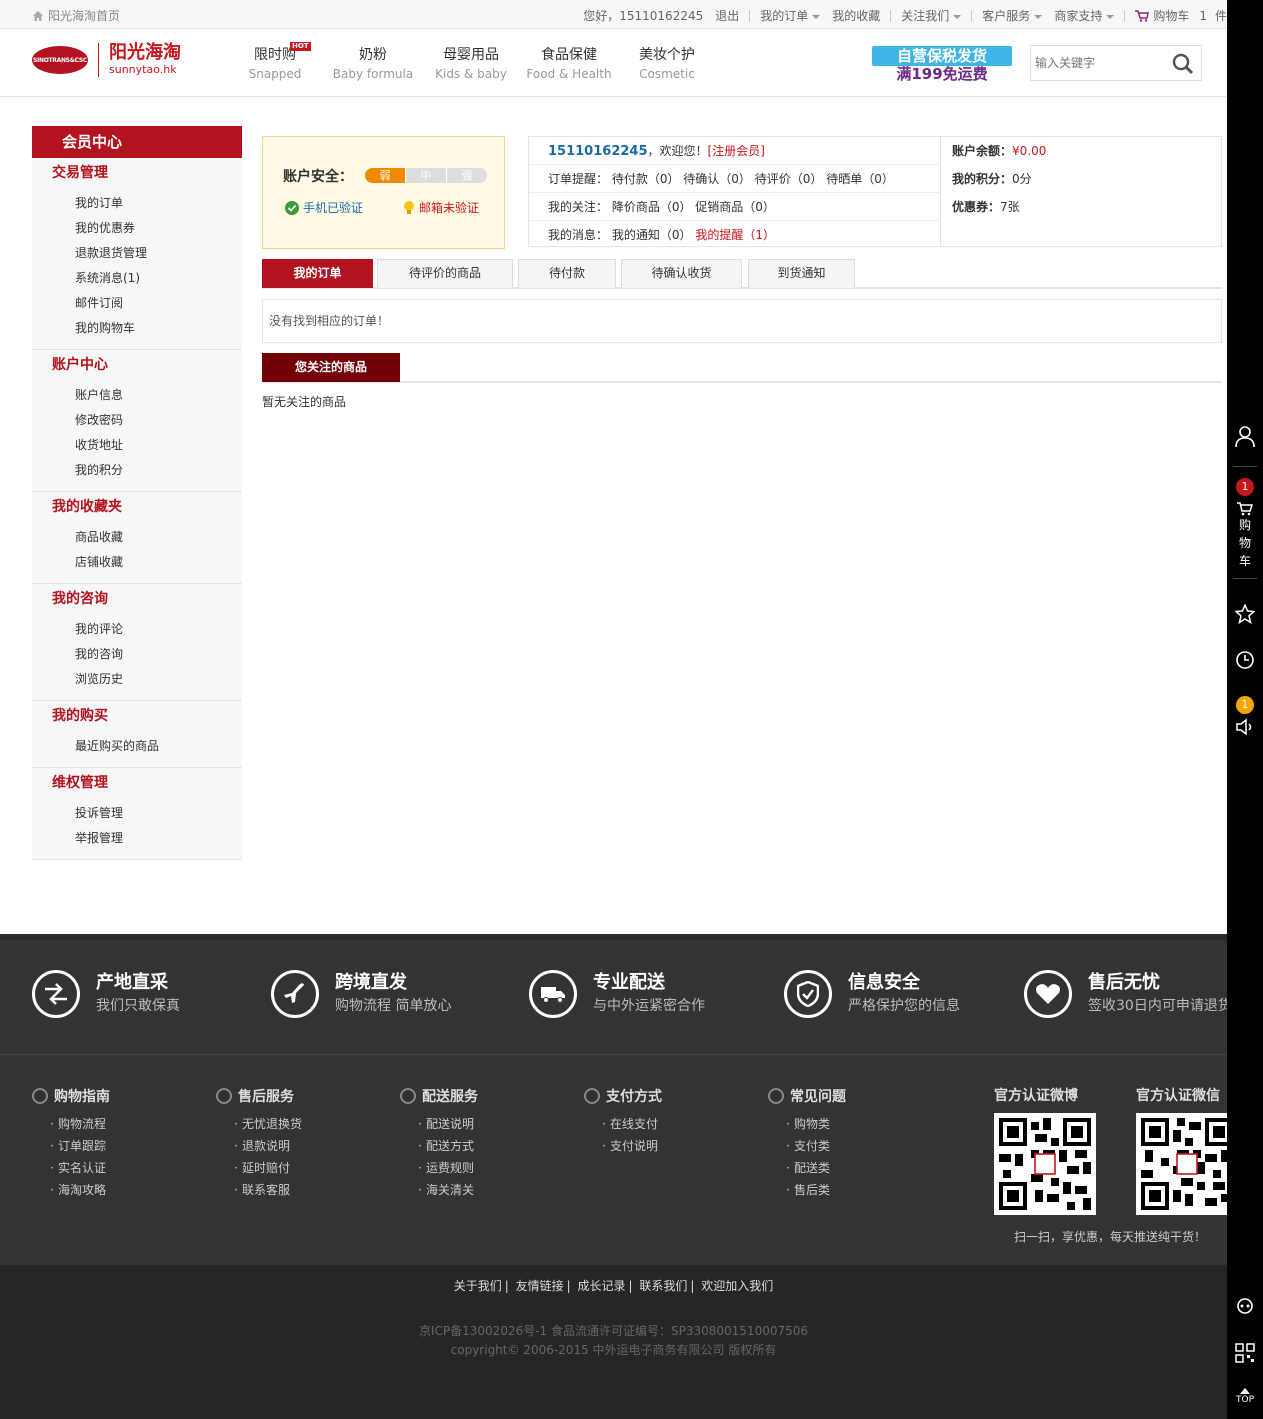 This screenshot has height=1419, width=1263. I want to click on footer-link: 售后类, so click(807, 1190).